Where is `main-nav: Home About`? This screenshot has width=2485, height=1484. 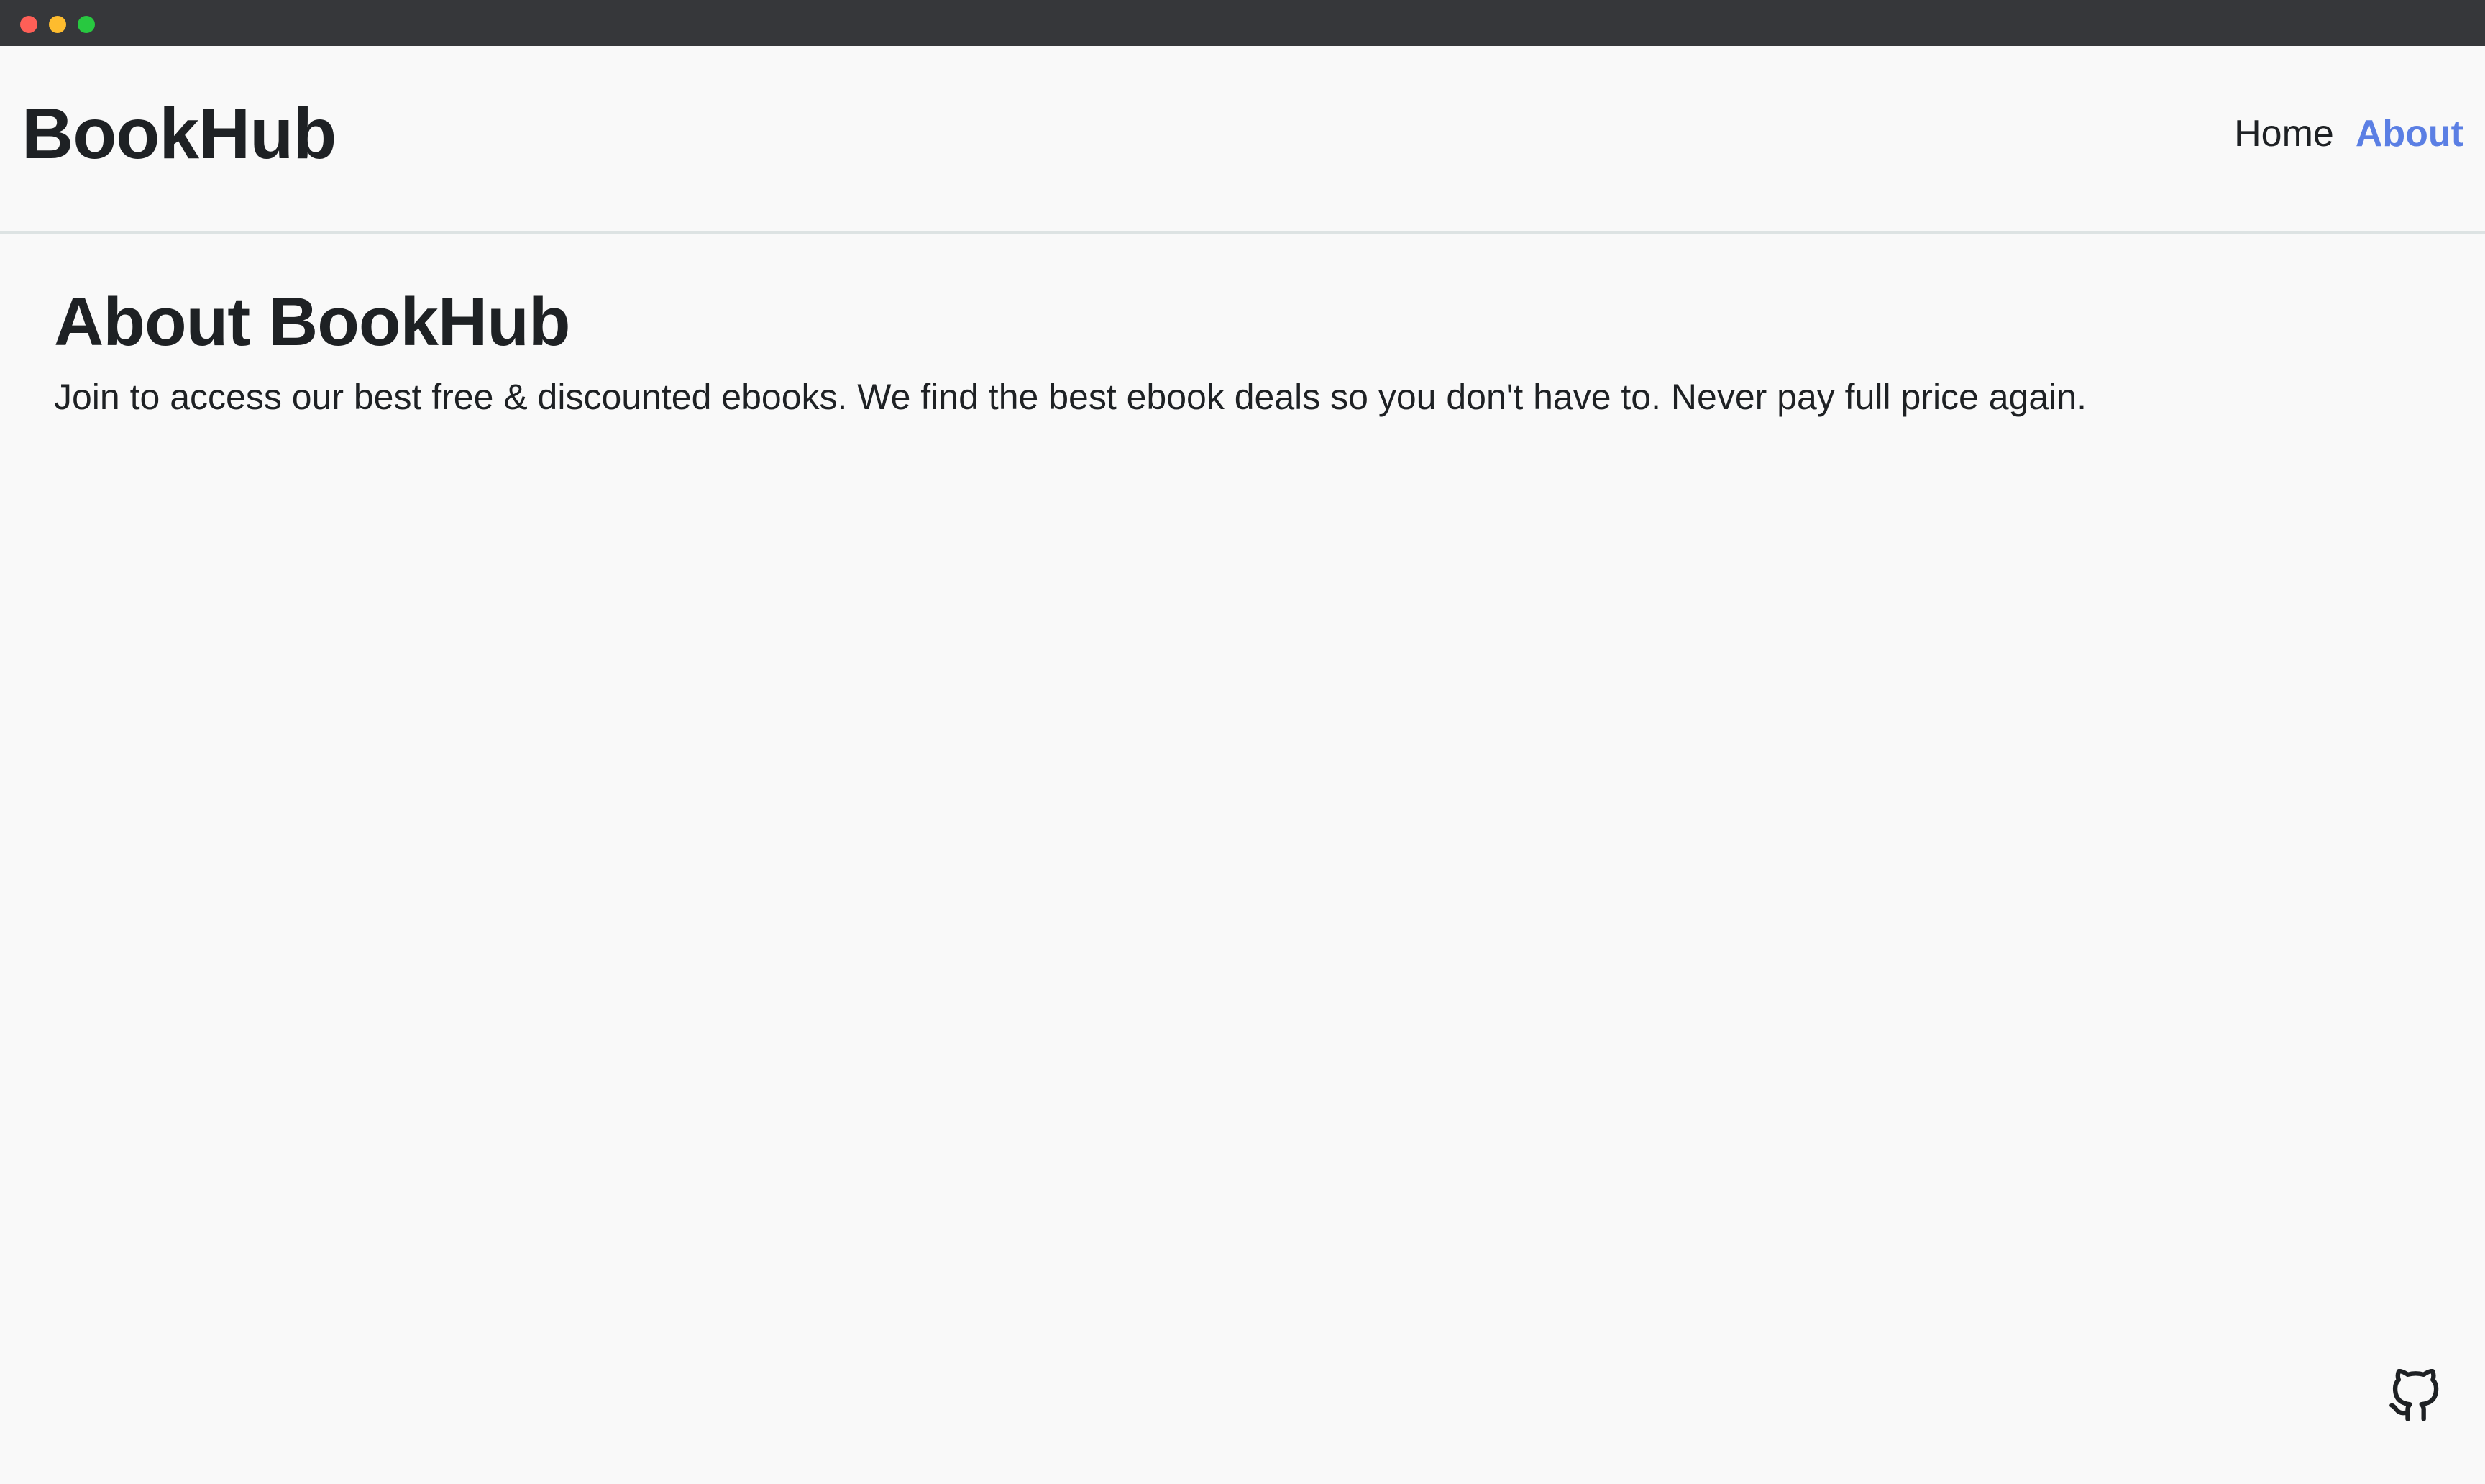
main-nav: Home About is located at coordinates (2349, 133).